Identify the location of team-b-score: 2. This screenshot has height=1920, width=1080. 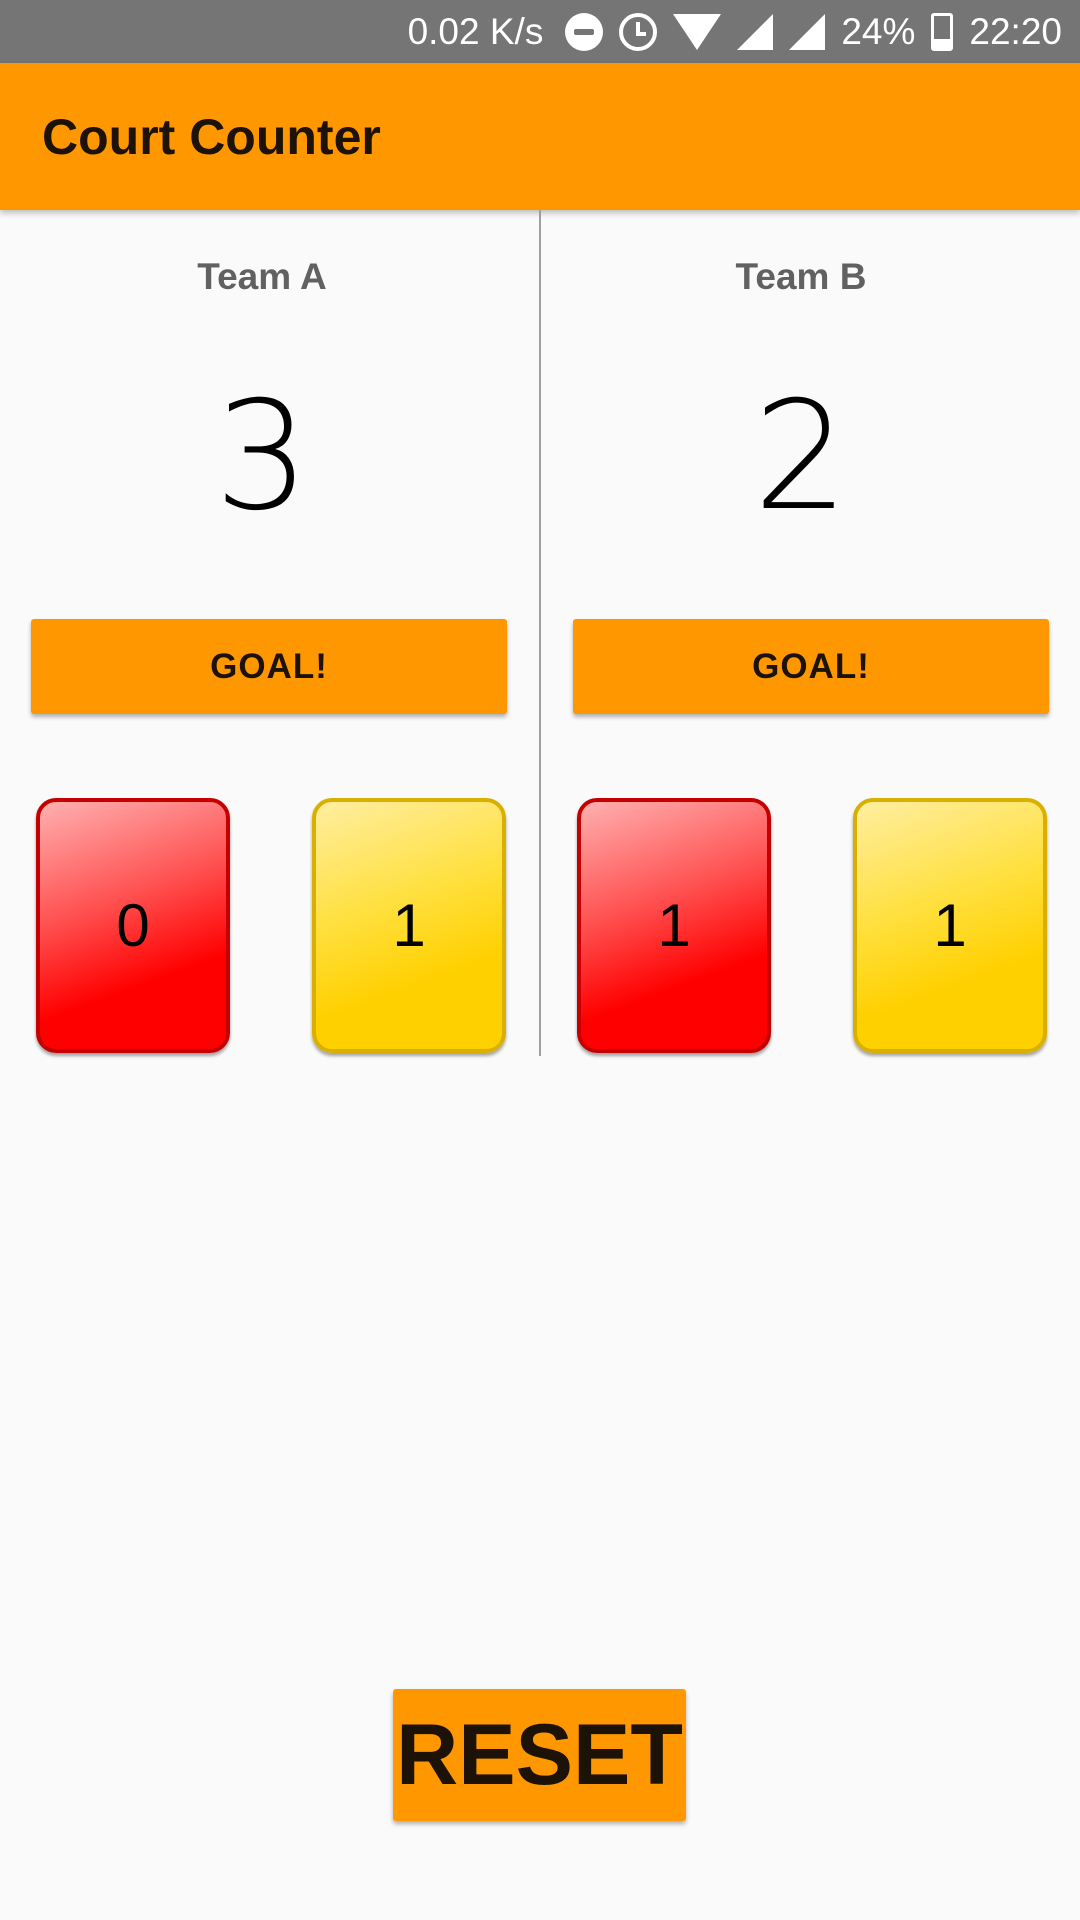
(801, 457).